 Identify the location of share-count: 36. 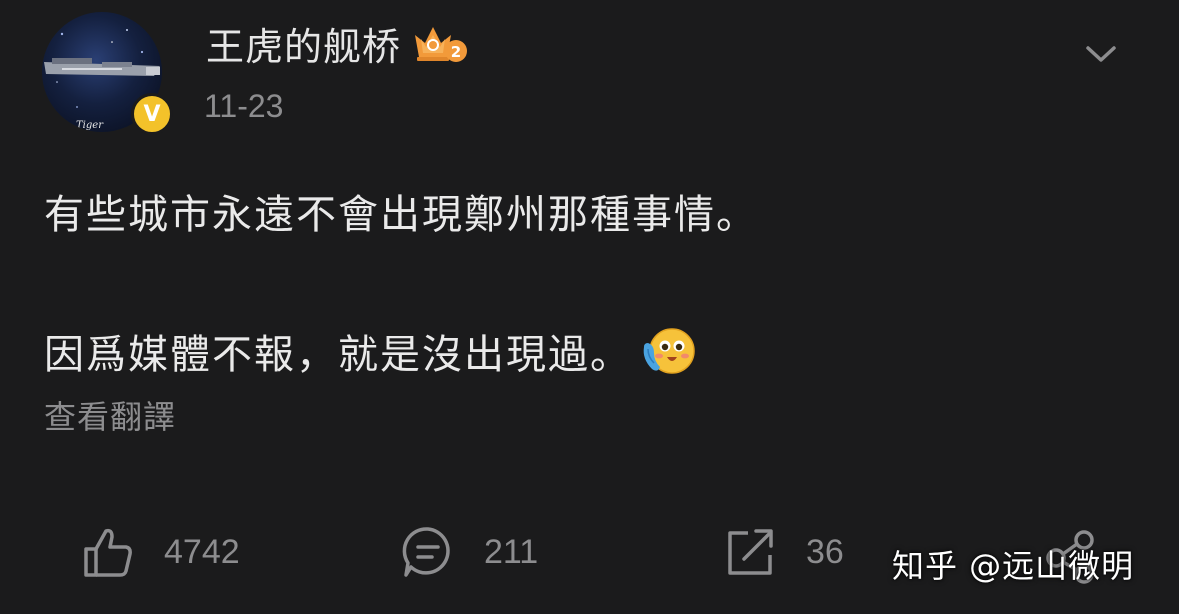
(825, 551).